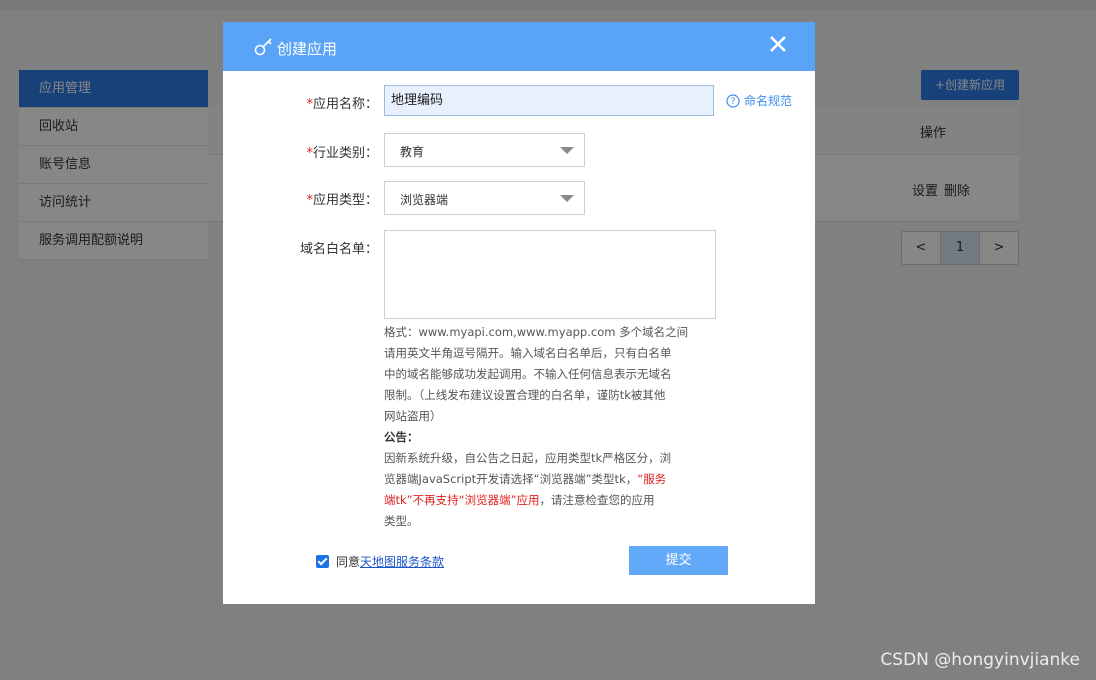 This screenshot has height=680, width=1096. Describe the element at coordinates (549, 100) in the screenshot. I see `app-name-input: 地理编码` at that location.